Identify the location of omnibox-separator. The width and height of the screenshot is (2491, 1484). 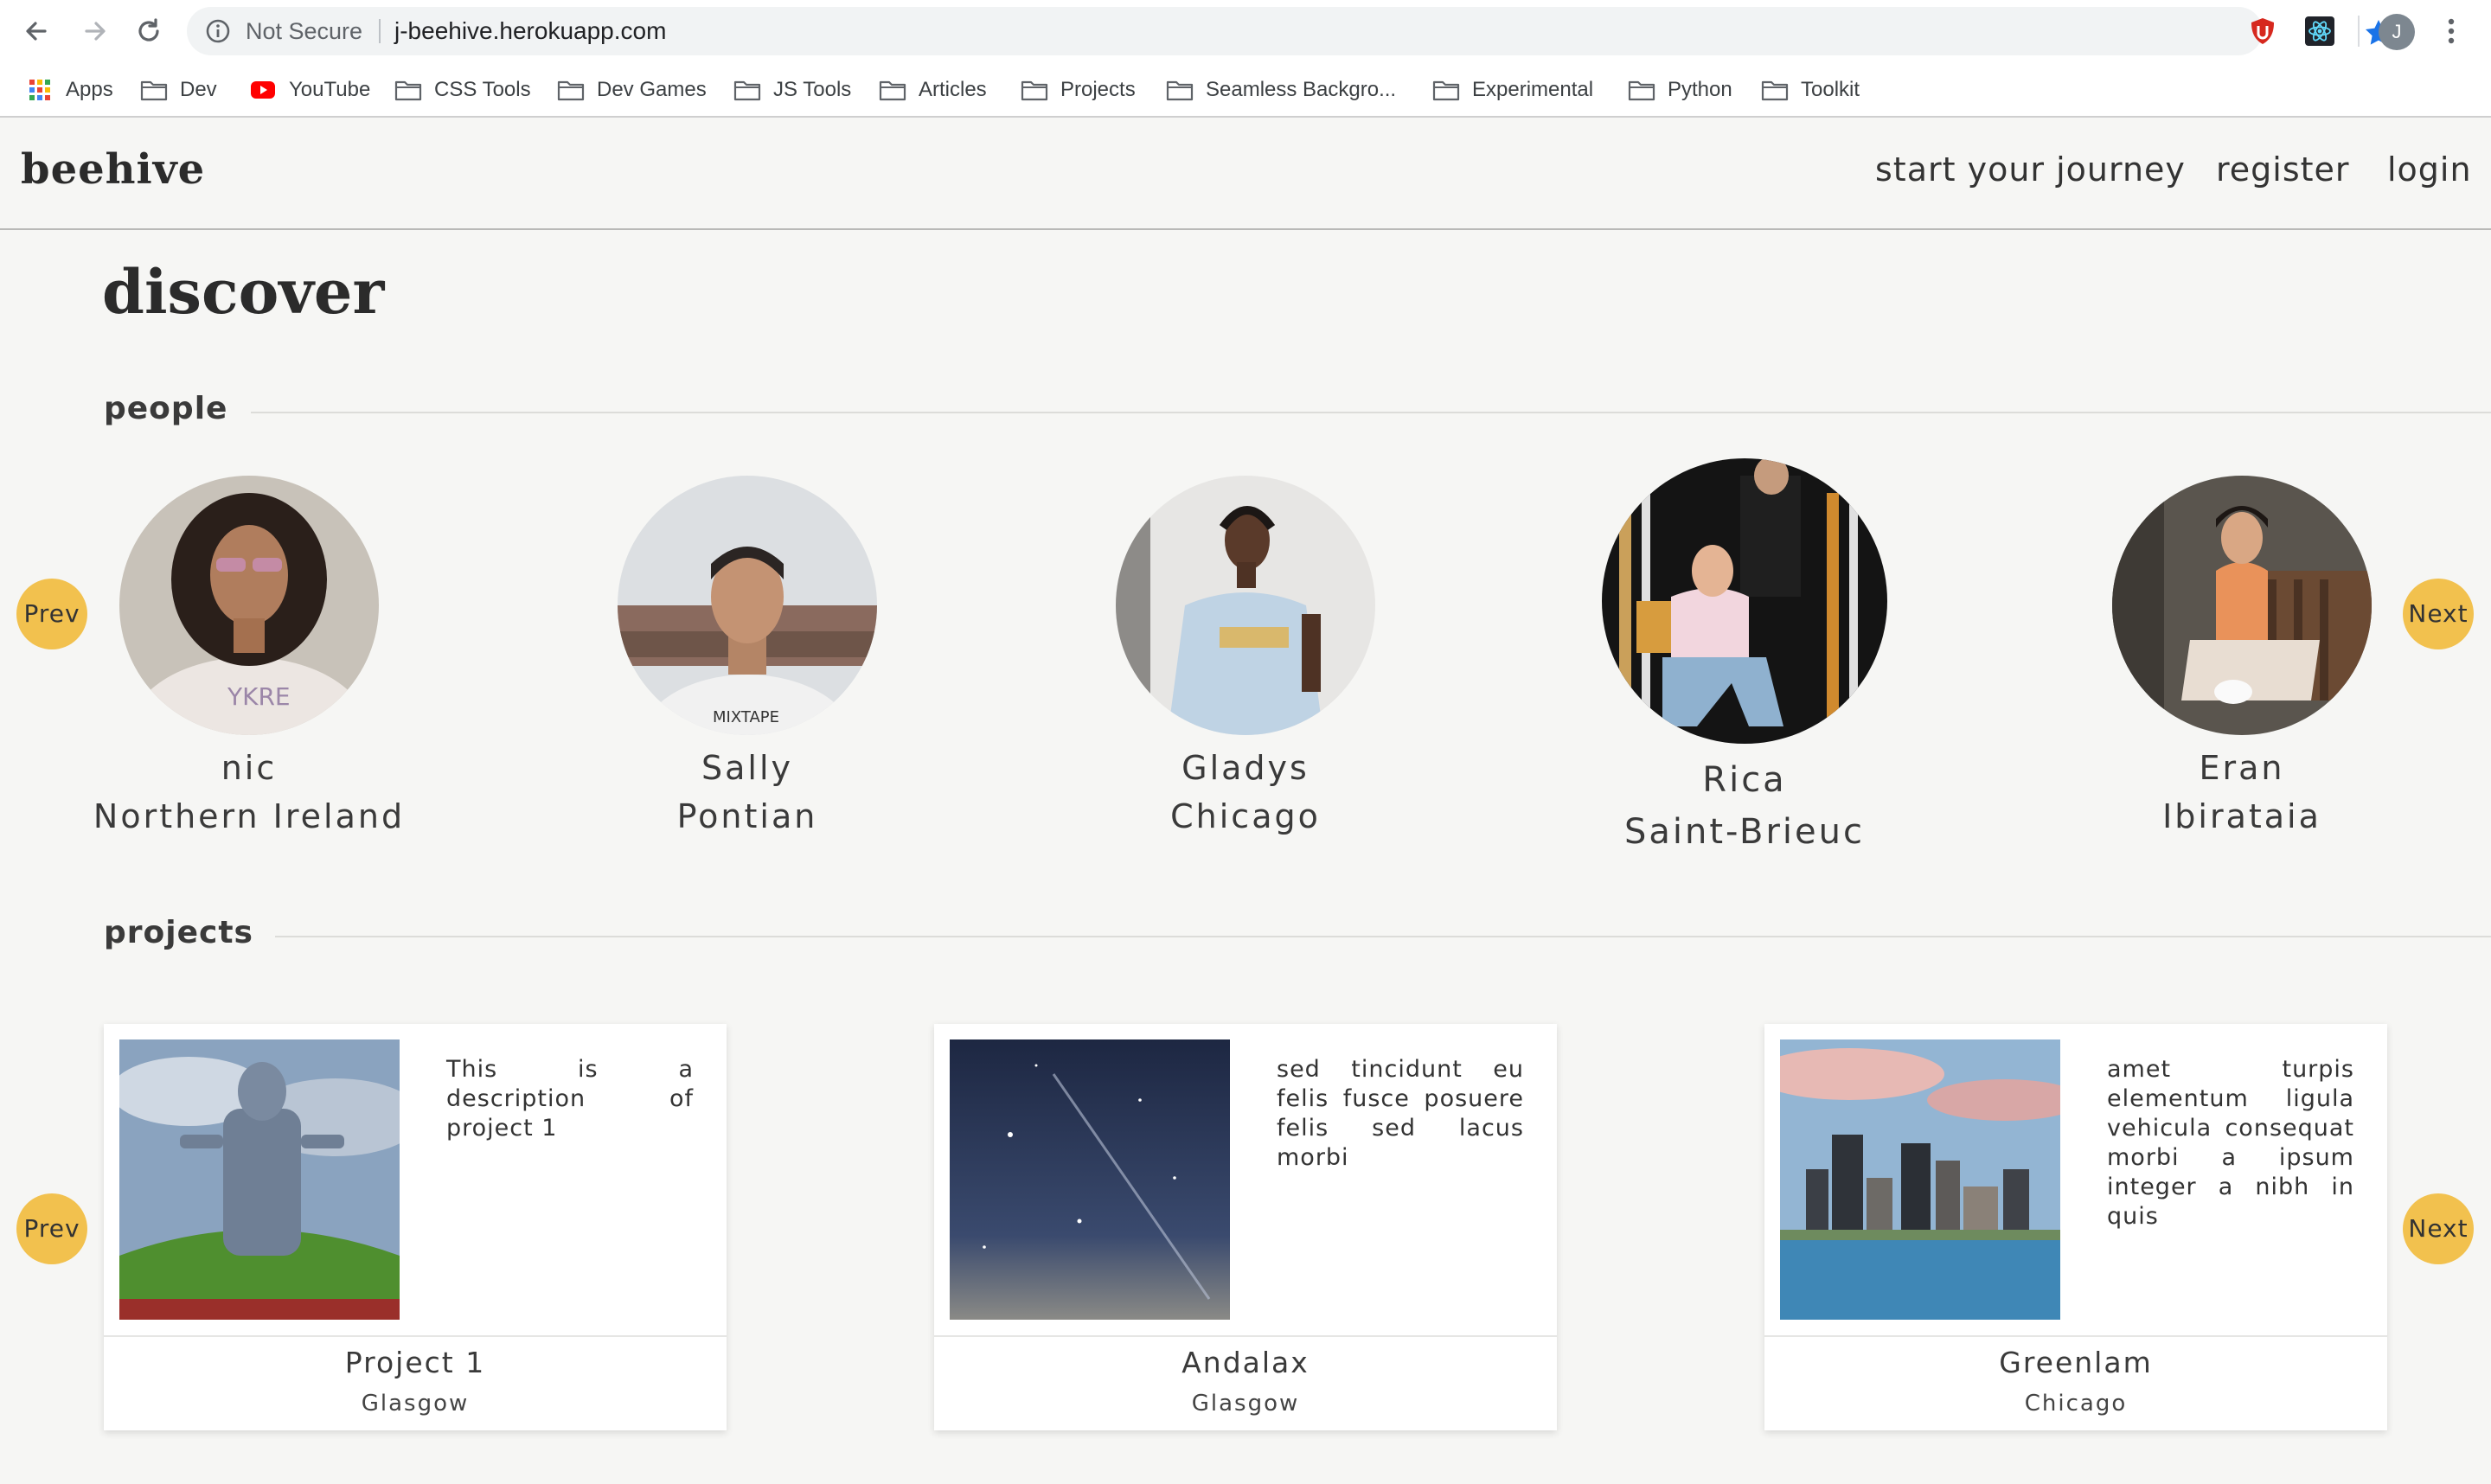
(380, 31).